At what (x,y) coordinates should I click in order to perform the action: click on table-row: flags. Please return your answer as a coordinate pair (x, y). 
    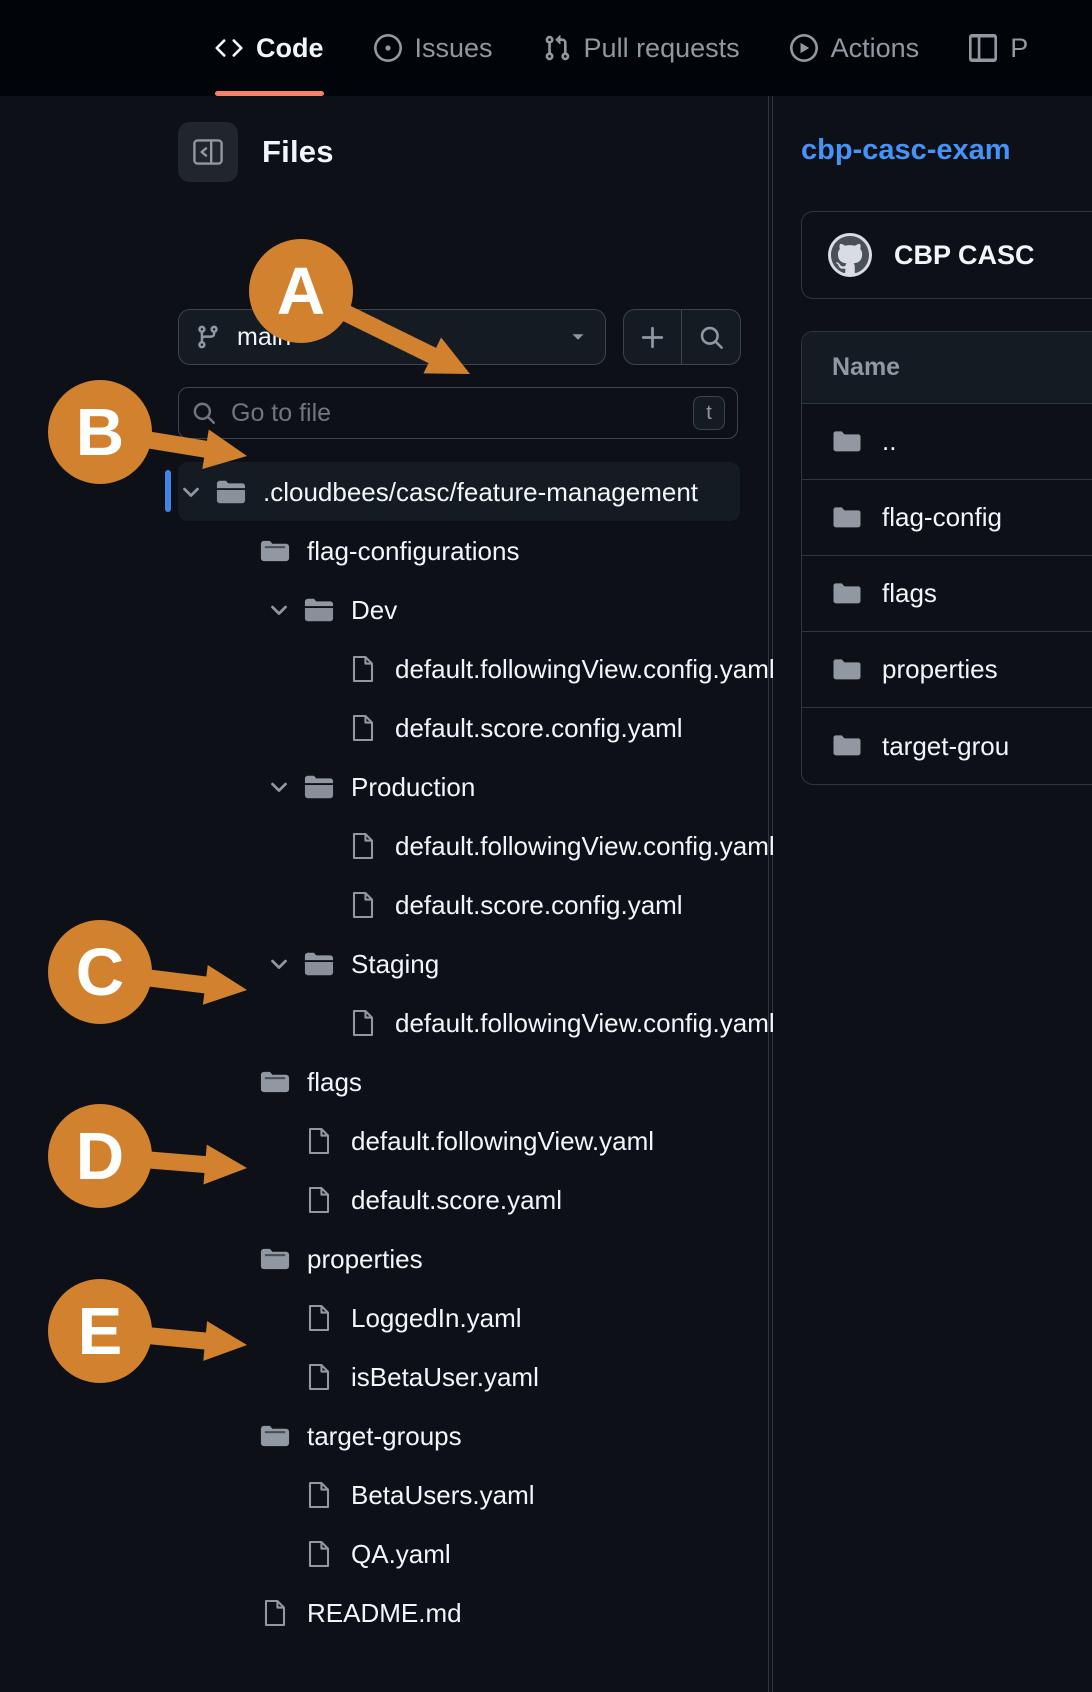
    Looking at the image, I should click on (947, 594).